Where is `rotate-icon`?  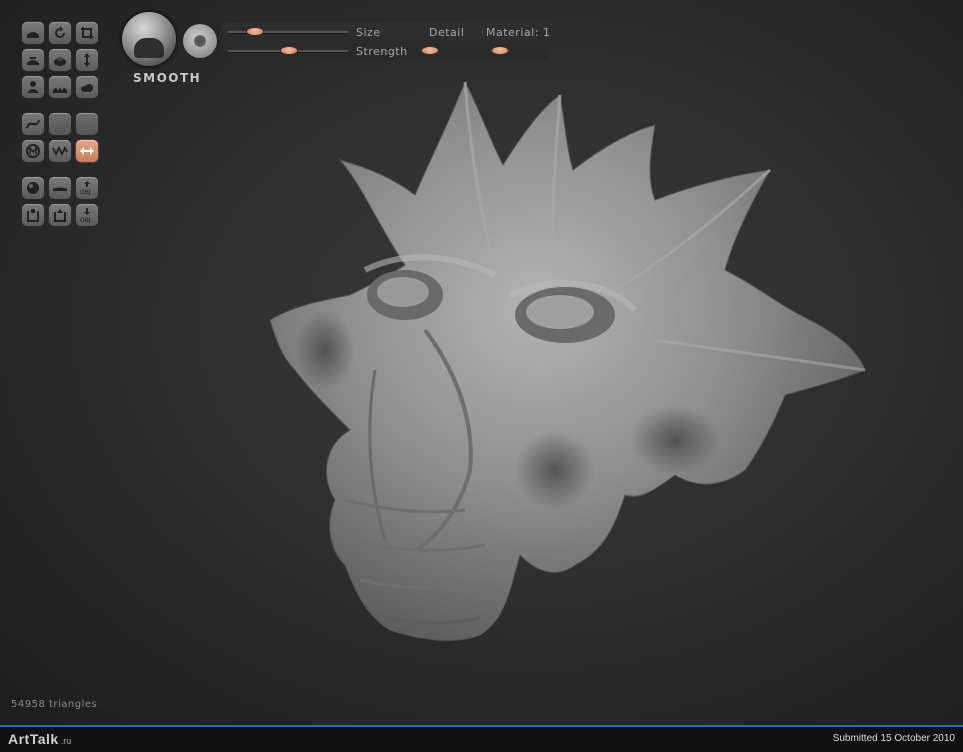 rotate-icon is located at coordinates (60, 32).